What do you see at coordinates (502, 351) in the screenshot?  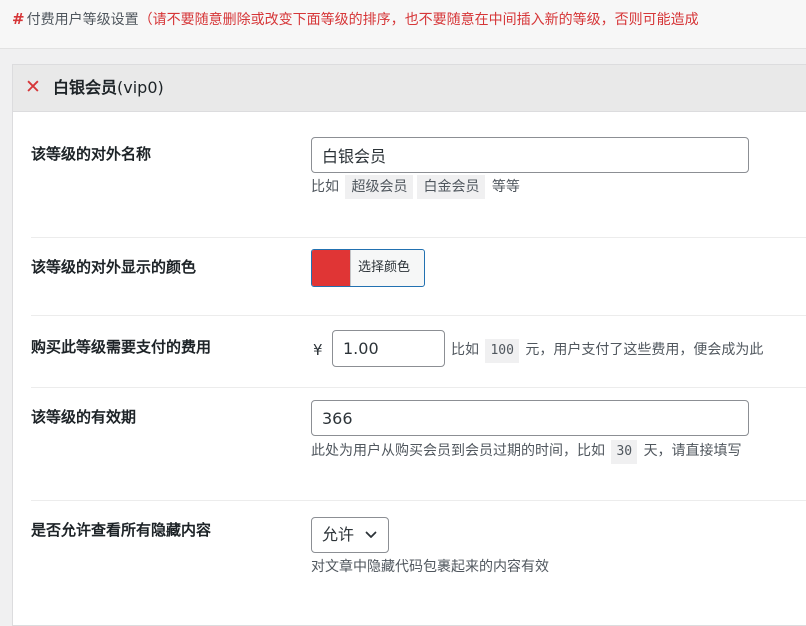 I see `price-example: 100` at bounding box center [502, 351].